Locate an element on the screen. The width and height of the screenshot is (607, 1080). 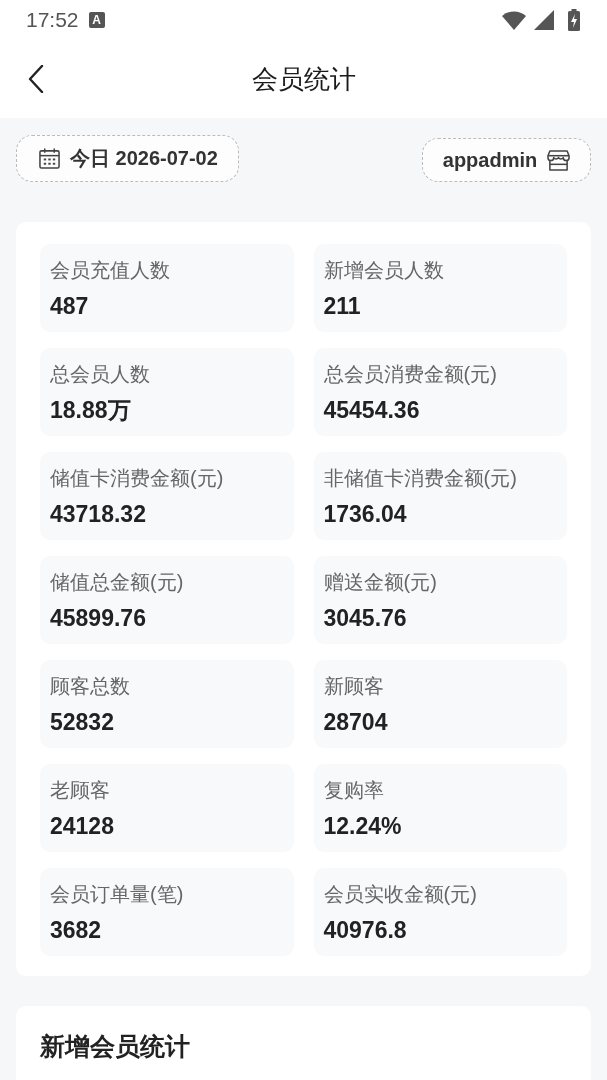
stat-value: 24128 is located at coordinates (82, 826).